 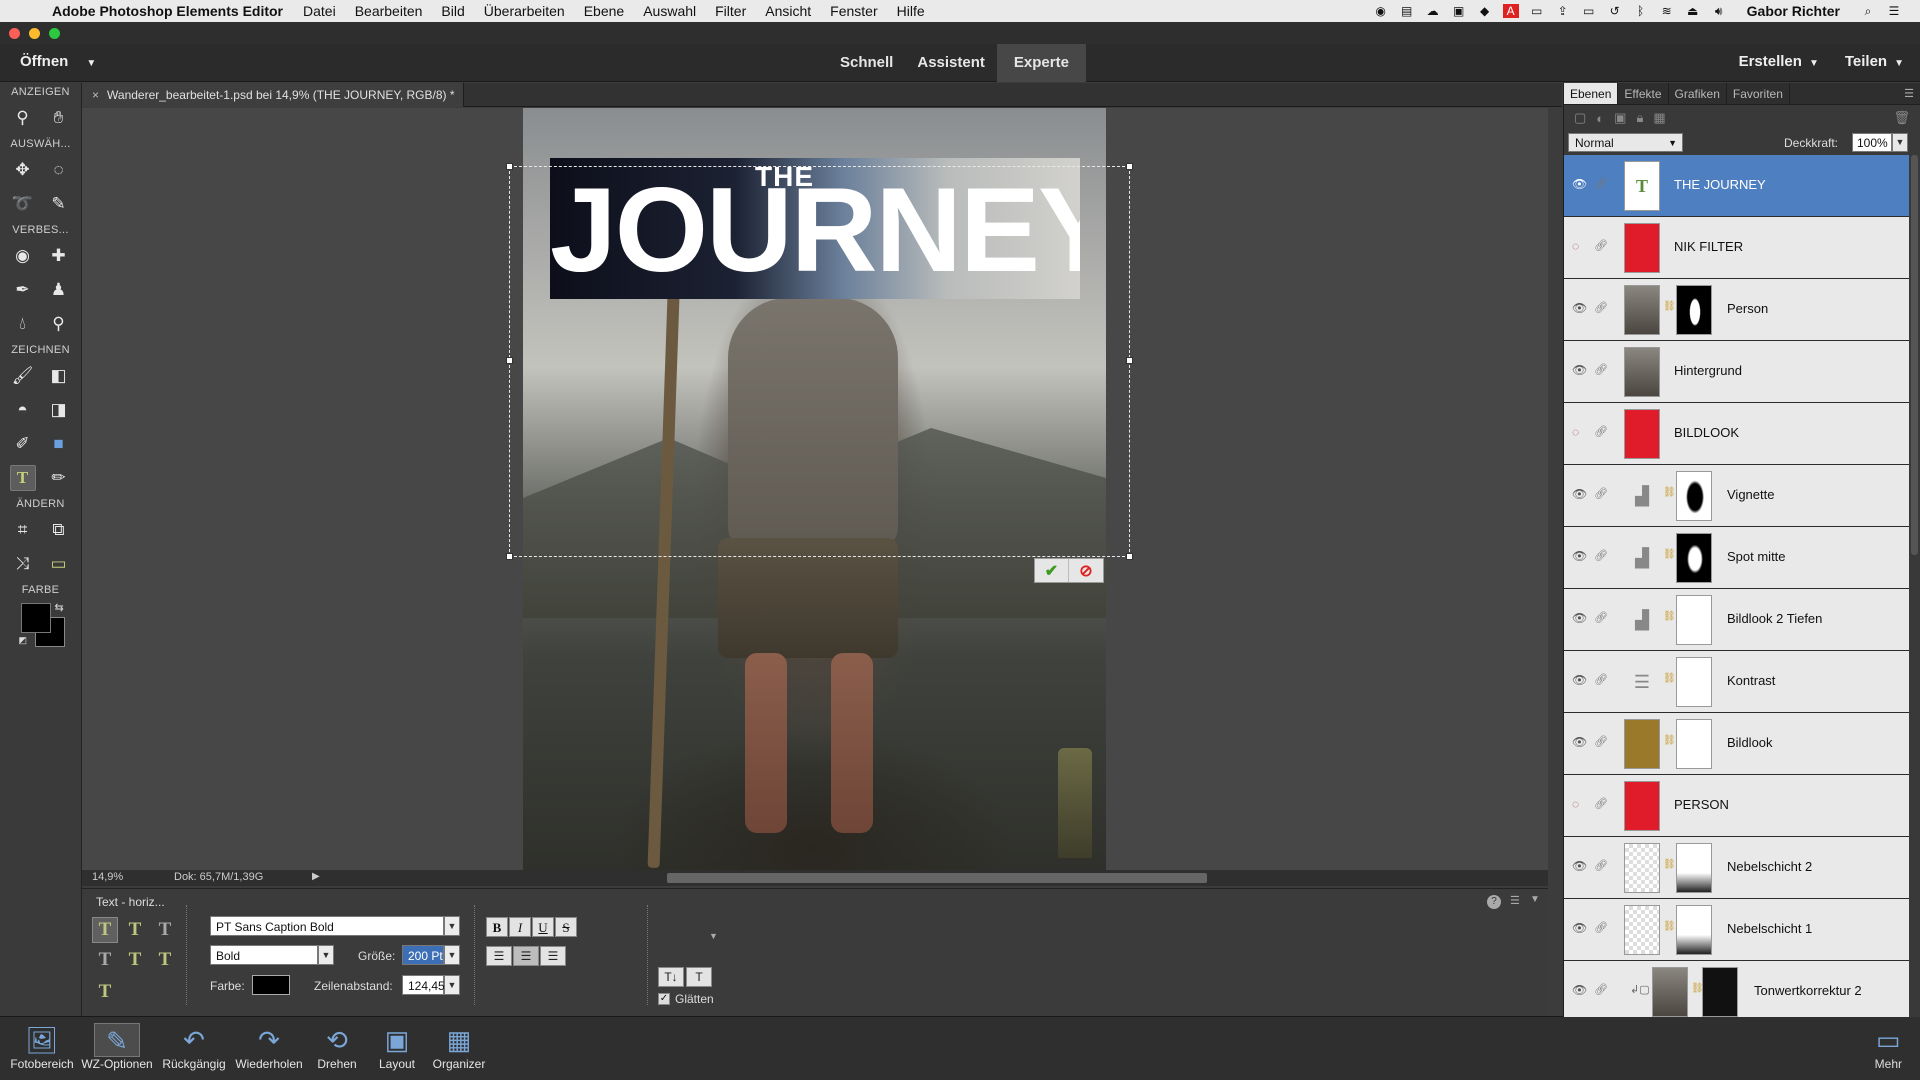 I want to click on eject-icon: ⏏, so click(x=1693, y=11).